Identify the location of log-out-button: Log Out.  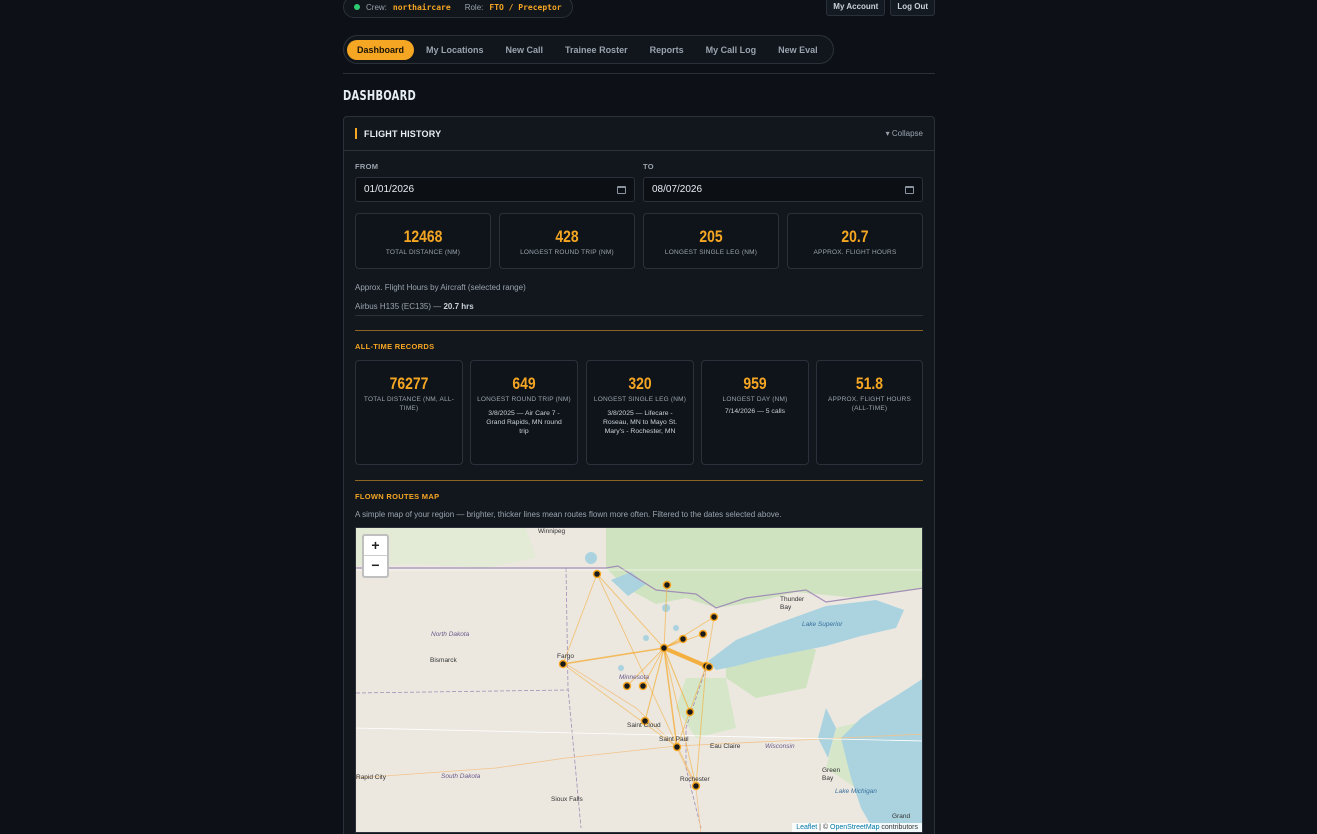
(912, 8).